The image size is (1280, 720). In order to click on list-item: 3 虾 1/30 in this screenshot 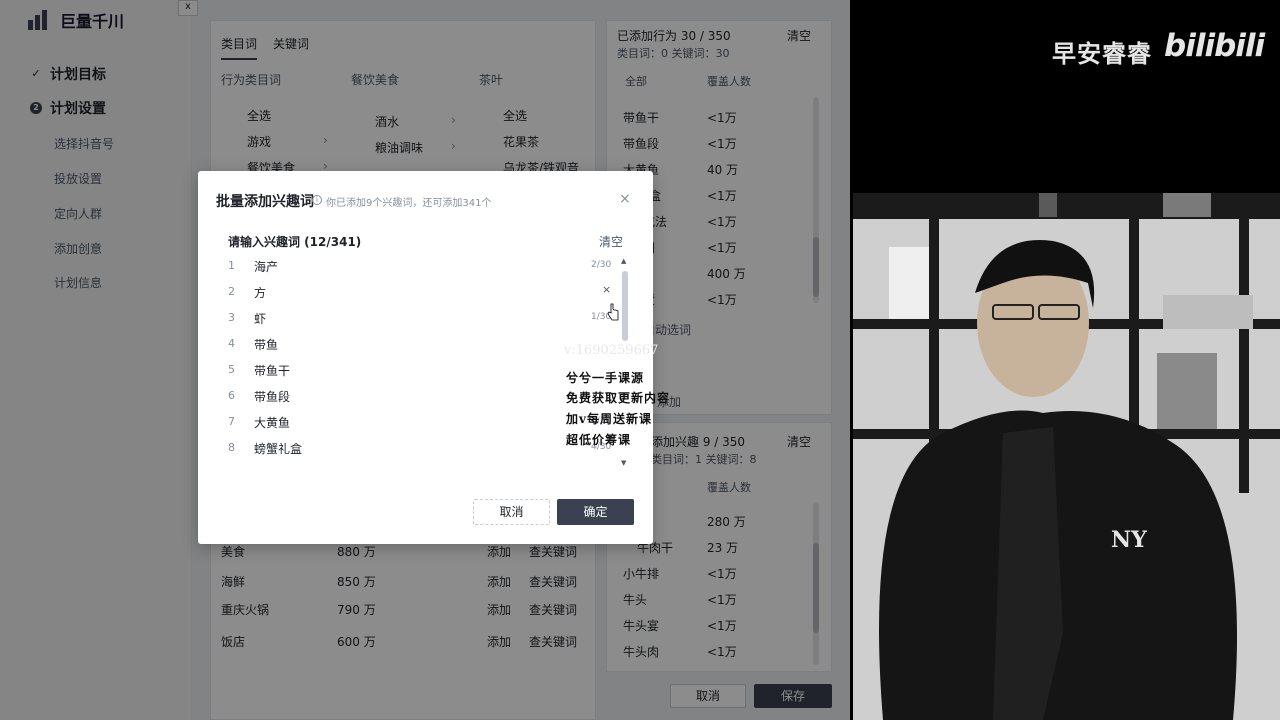, I will do `click(427, 318)`.